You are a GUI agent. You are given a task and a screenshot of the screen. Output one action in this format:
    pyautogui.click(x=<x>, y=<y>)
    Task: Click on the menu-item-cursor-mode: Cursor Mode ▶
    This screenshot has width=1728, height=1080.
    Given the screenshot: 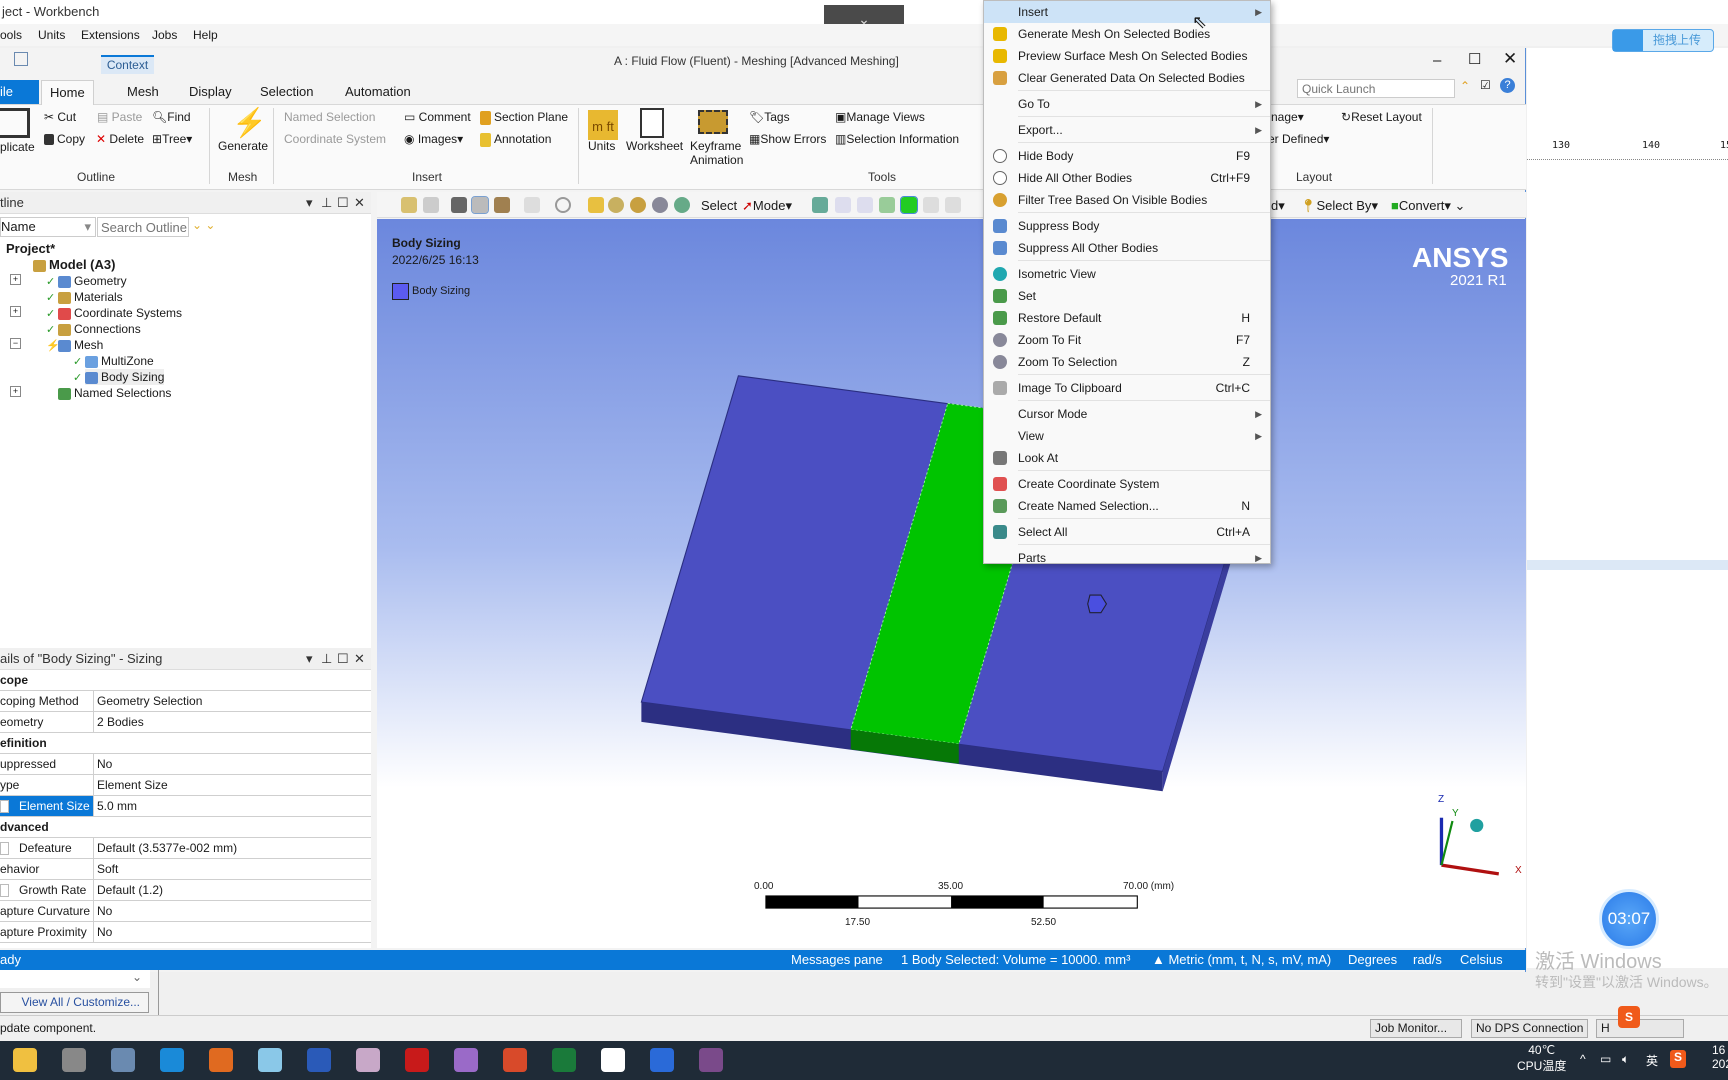 What is the action you would take?
    pyautogui.click(x=1127, y=414)
    